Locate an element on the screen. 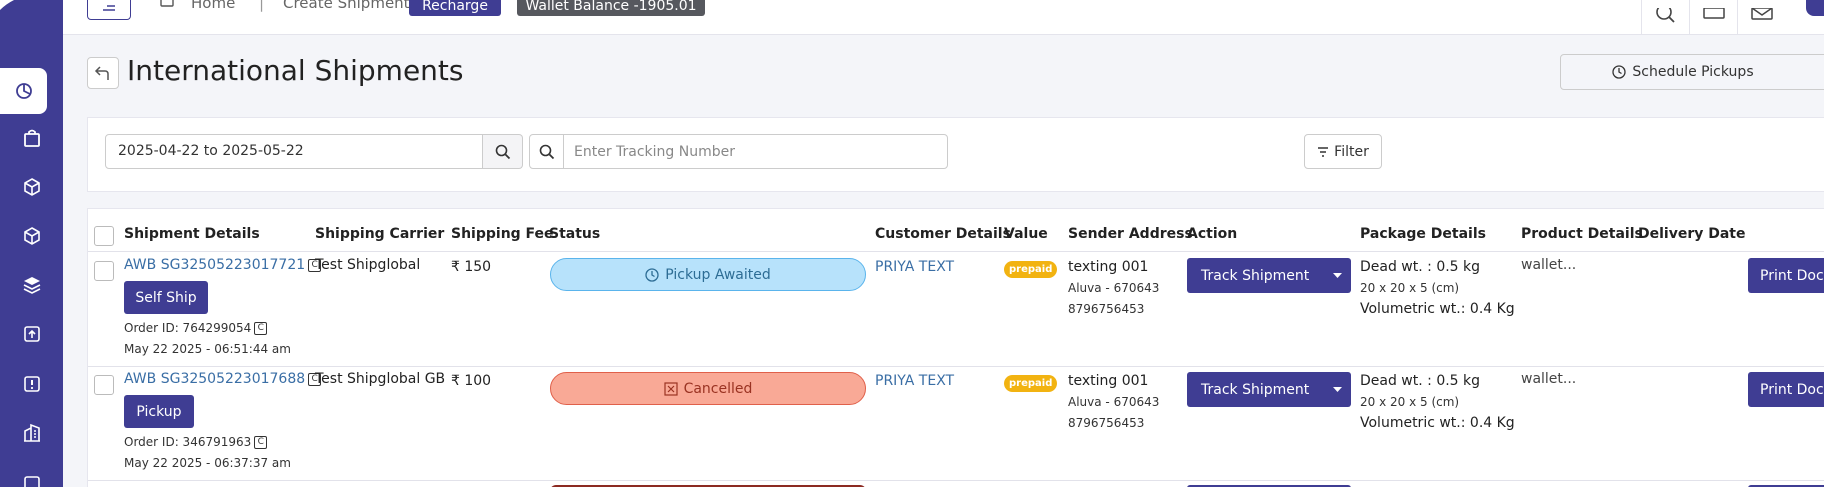 The width and height of the screenshot is (1824, 487). menu-toggle-button is located at coordinates (109, 10).